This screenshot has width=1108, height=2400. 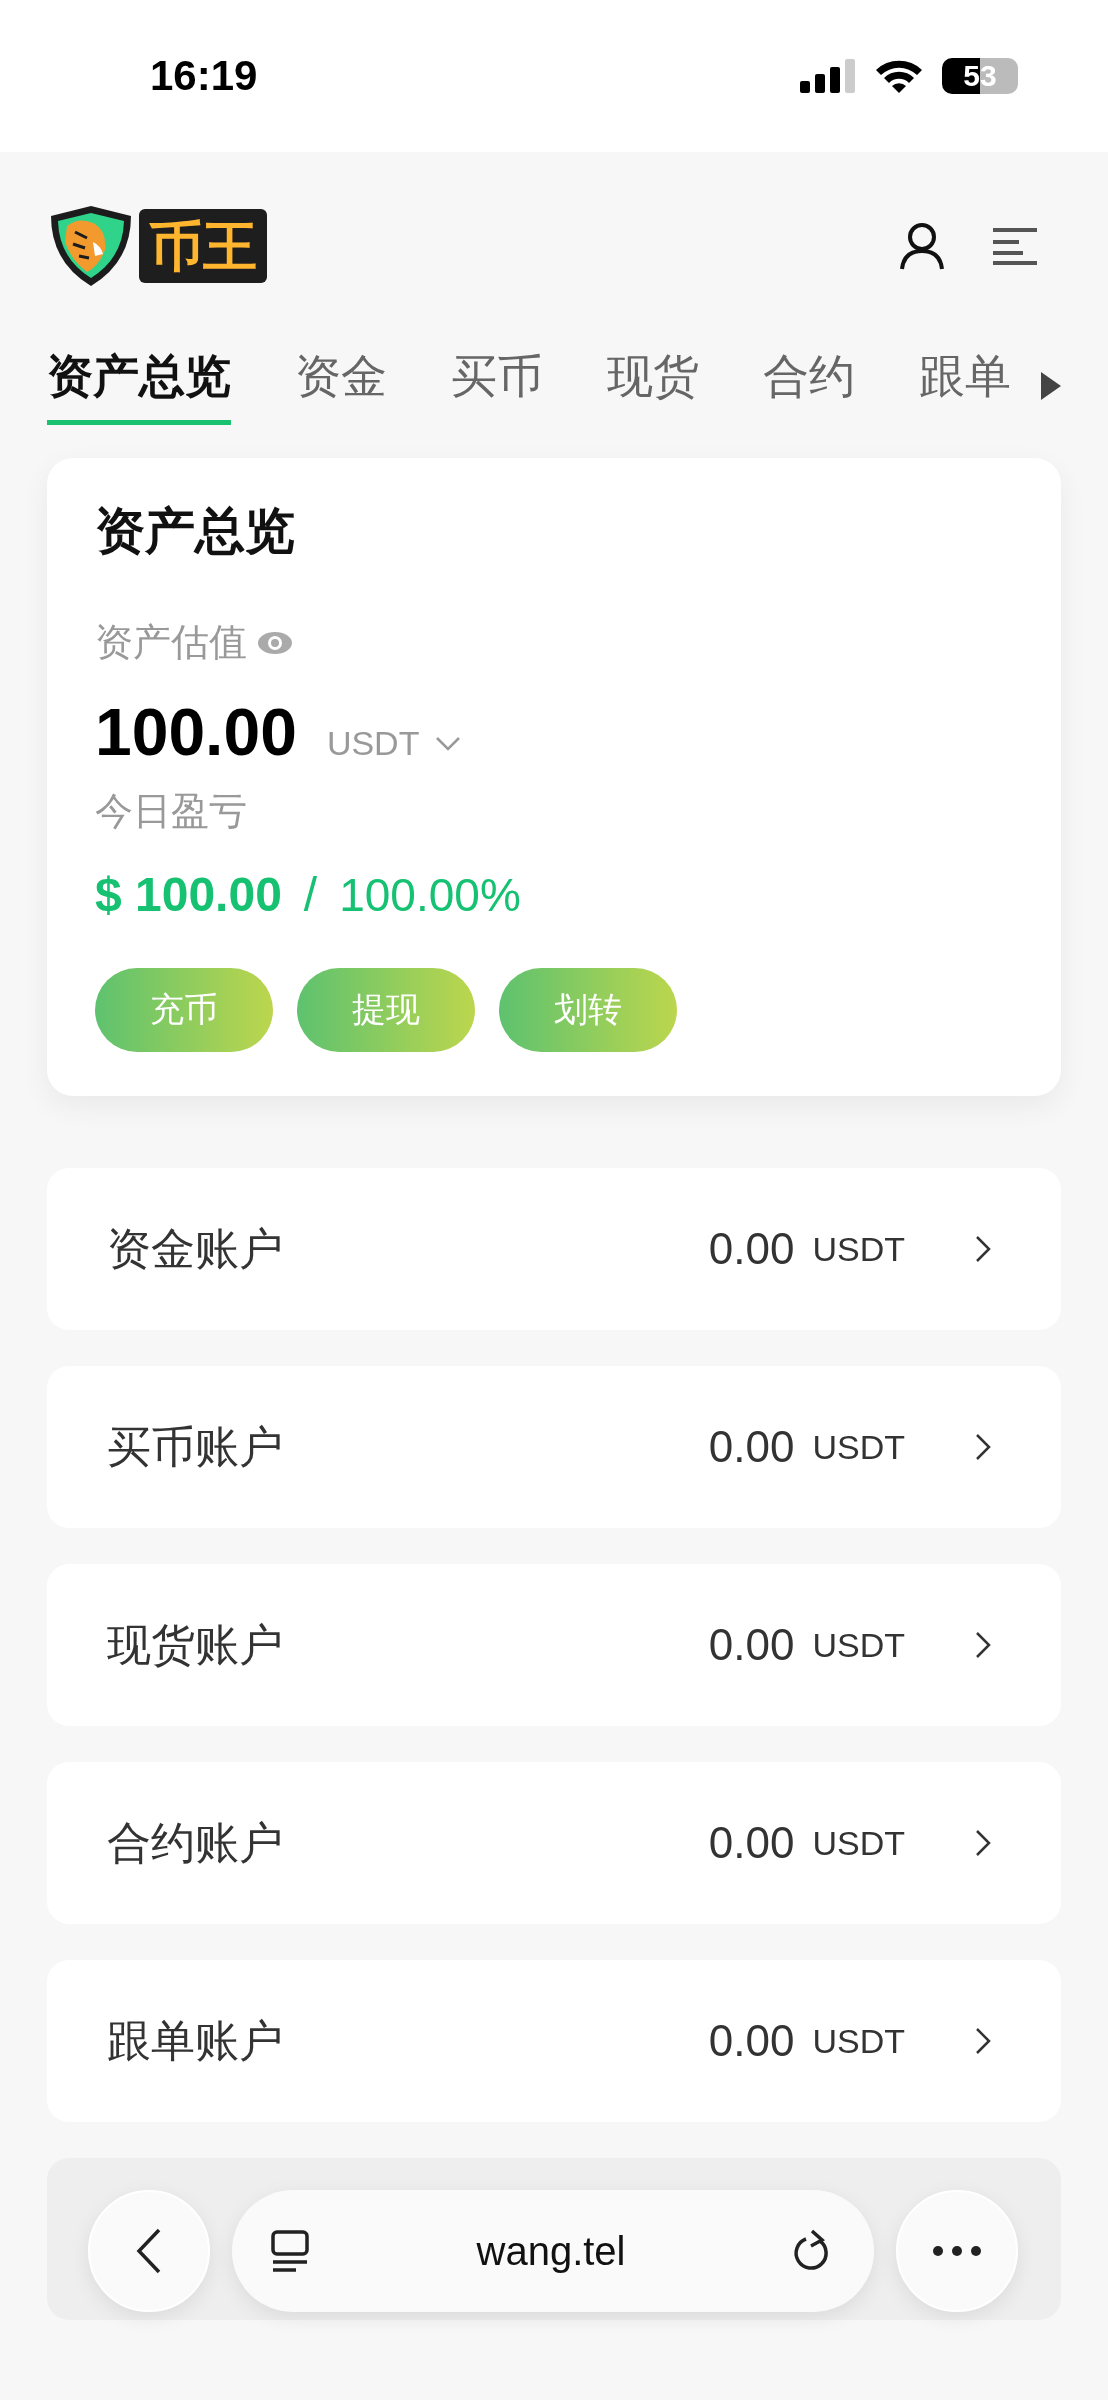 What do you see at coordinates (980, 76) in the screenshot?
I see `battery-icon: 53` at bounding box center [980, 76].